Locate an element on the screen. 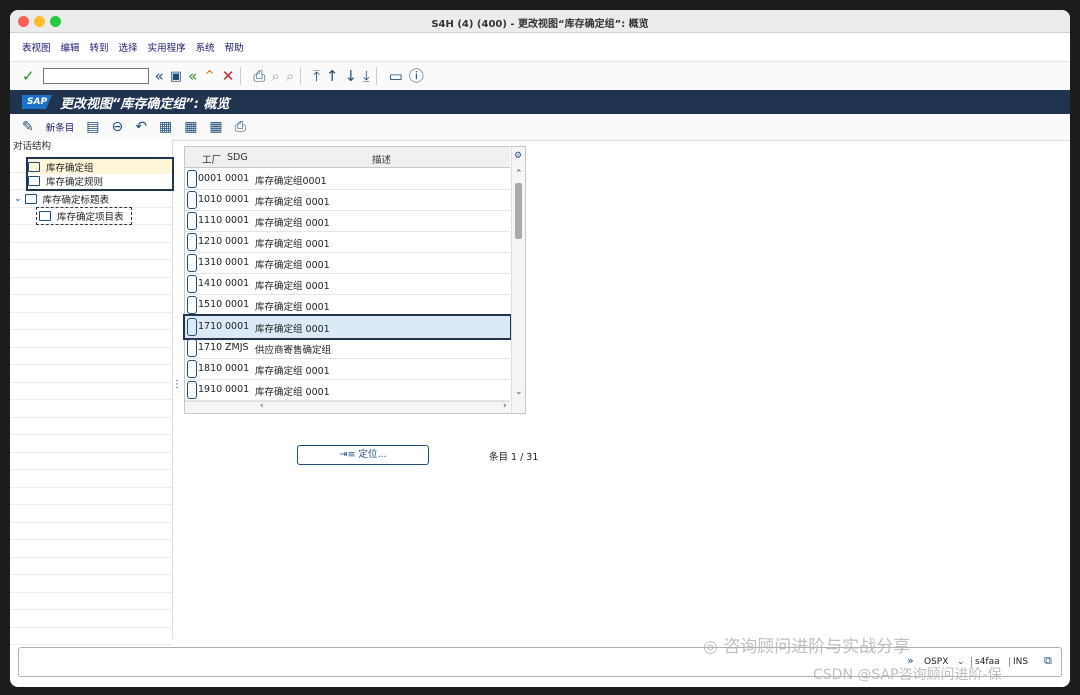 This screenshot has width=1080, height=695. entries-count: 条目 1 / 31 is located at coordinates (514, 457).